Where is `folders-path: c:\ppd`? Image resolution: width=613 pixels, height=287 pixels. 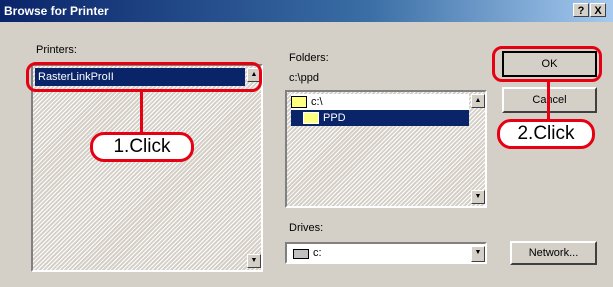
folders-path: c:\ppd is located at coordinates (304, 78).